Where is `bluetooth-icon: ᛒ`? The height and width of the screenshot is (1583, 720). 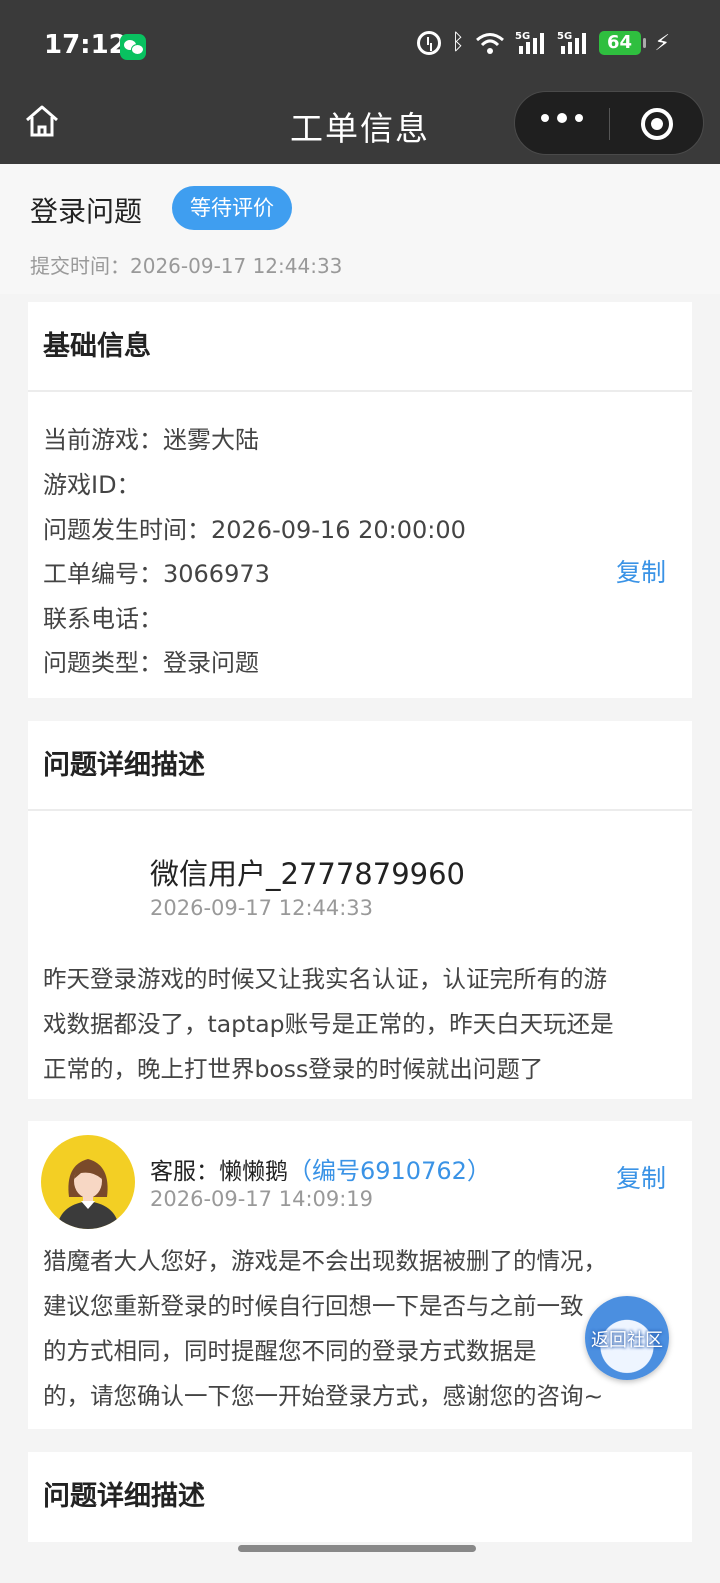
bluetooth-icon: ᛒ is located at coordinates (458, 42).